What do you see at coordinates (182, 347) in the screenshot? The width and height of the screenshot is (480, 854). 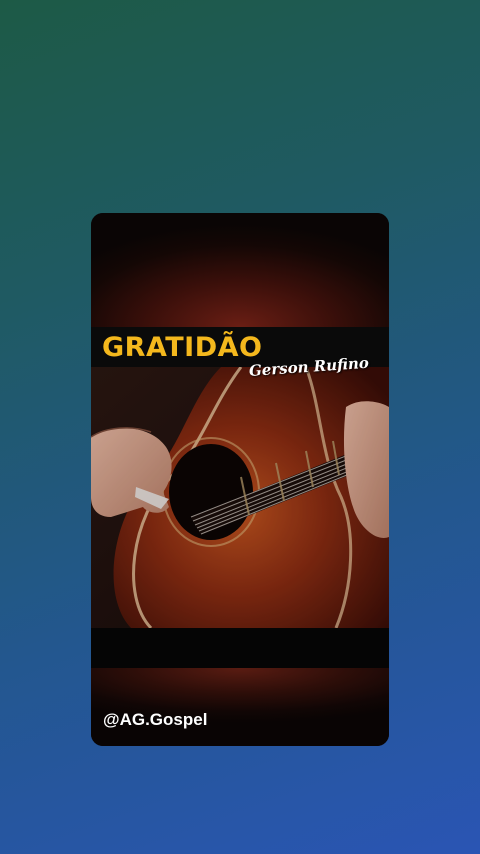 I see `song-title: GRATIDÃO` at bounding box center [182, 347].